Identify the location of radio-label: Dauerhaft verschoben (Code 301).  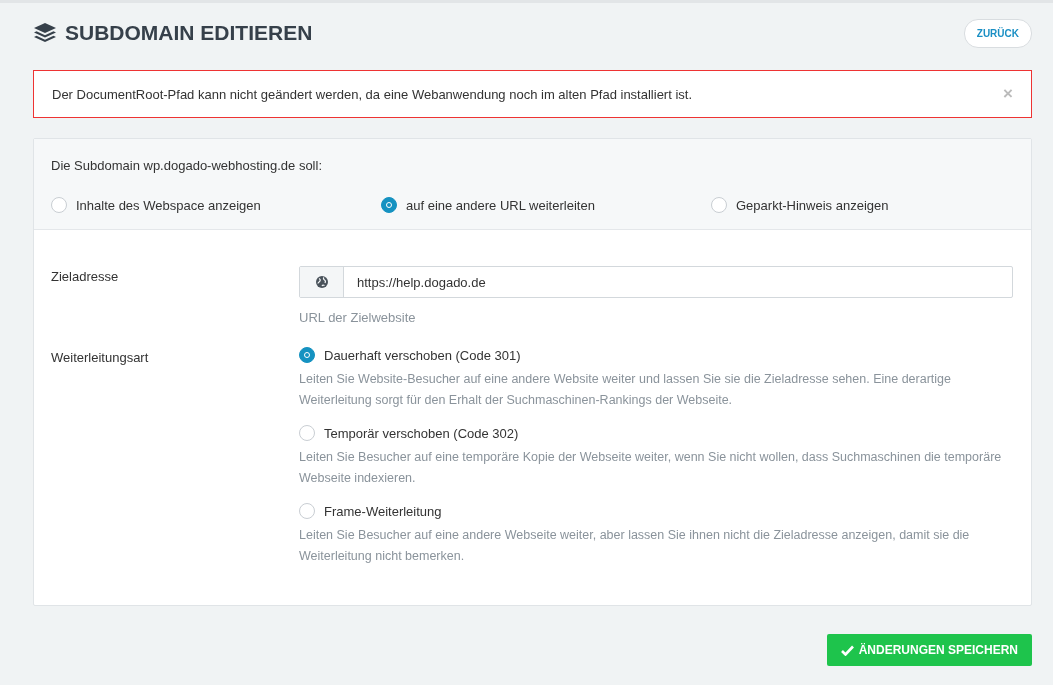
(422, 355).